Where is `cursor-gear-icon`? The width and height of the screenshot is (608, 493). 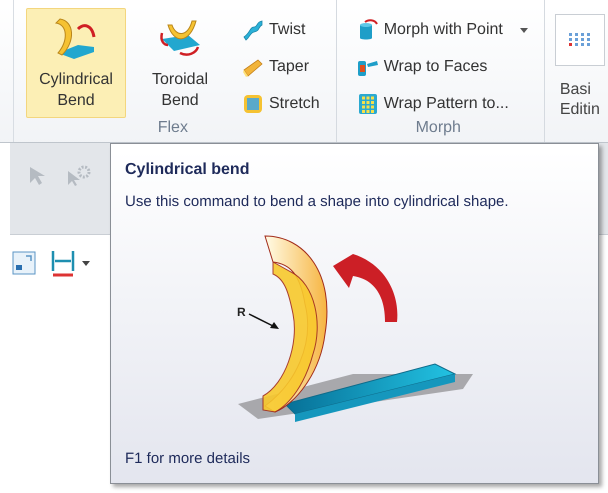 cursor-gear-icon is located at coordinates (79, 176).